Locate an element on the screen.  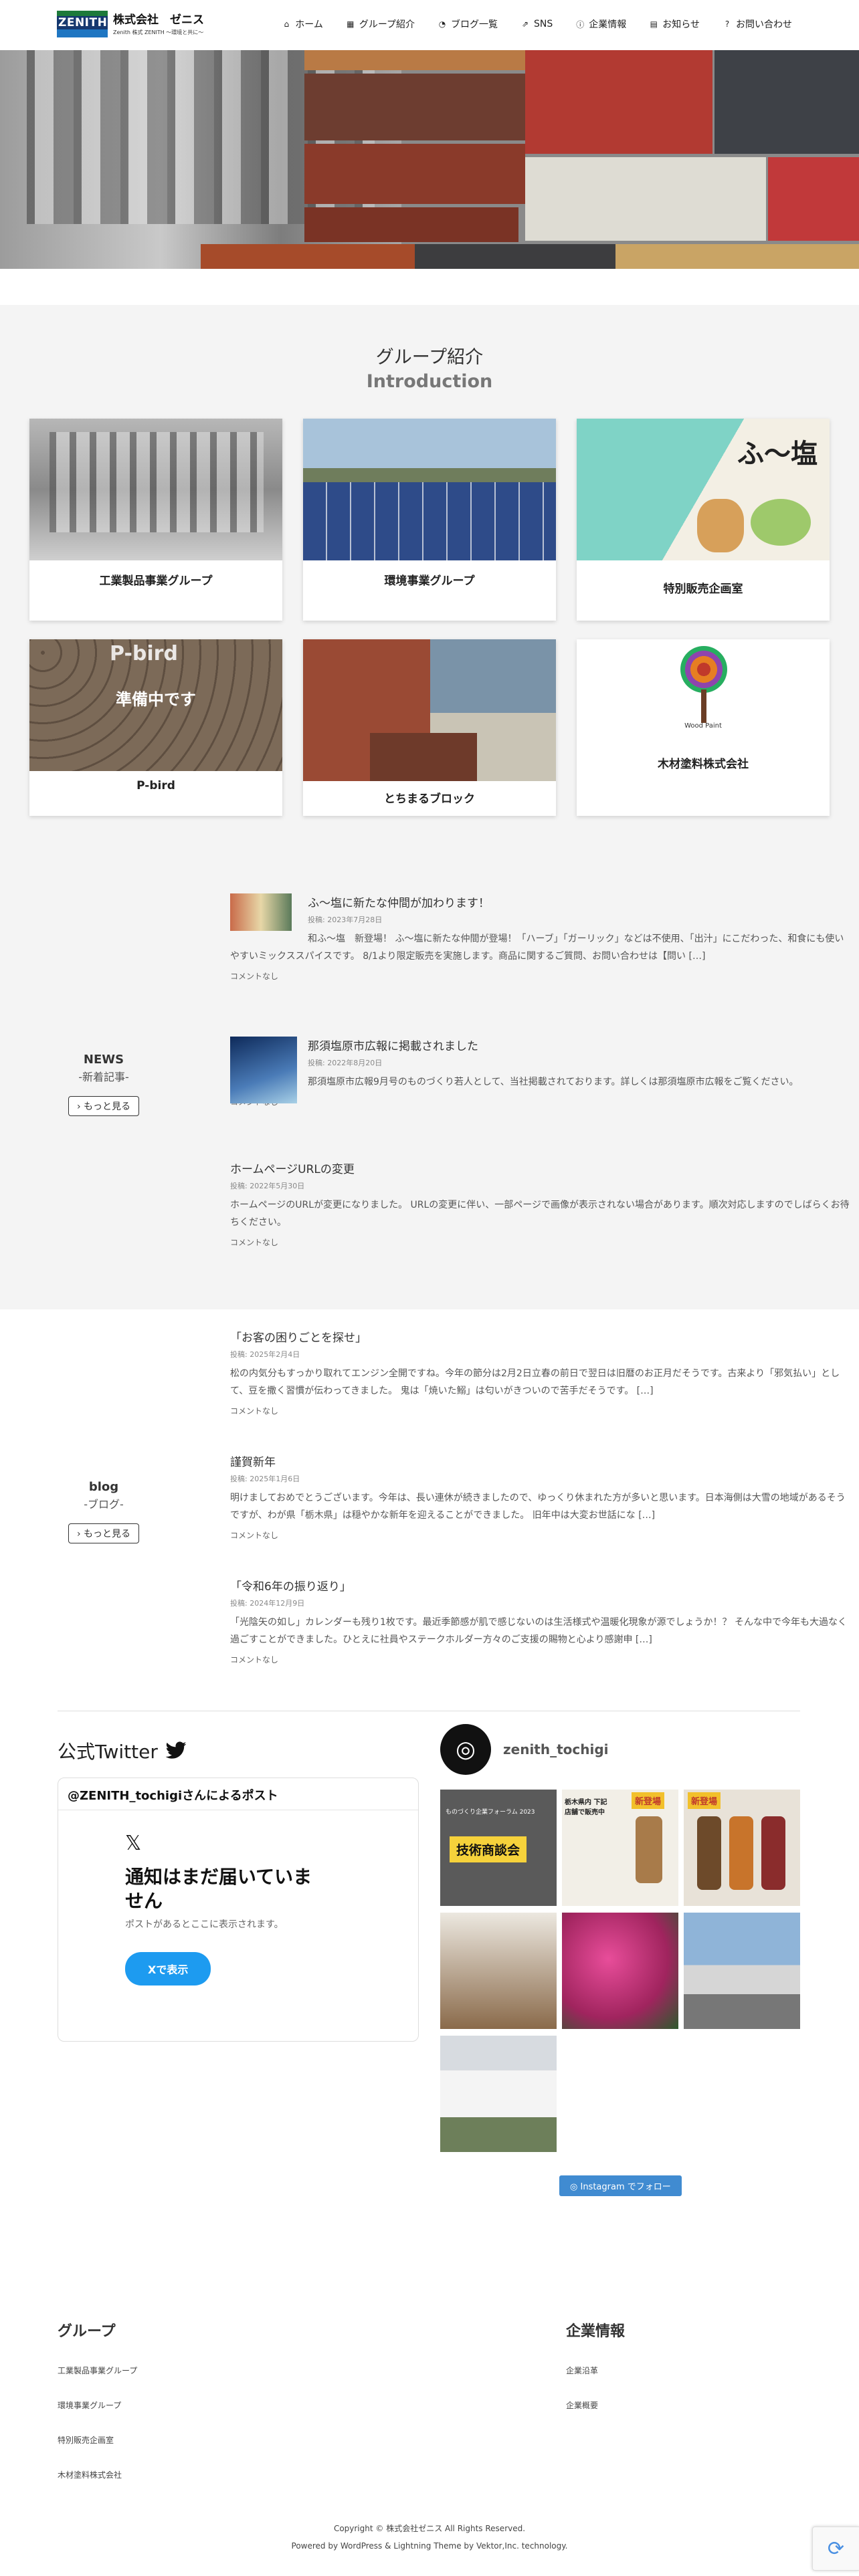
post-title: ふ〜塩に新たな仲間が加わります！ is located at coordinates (399, 903).